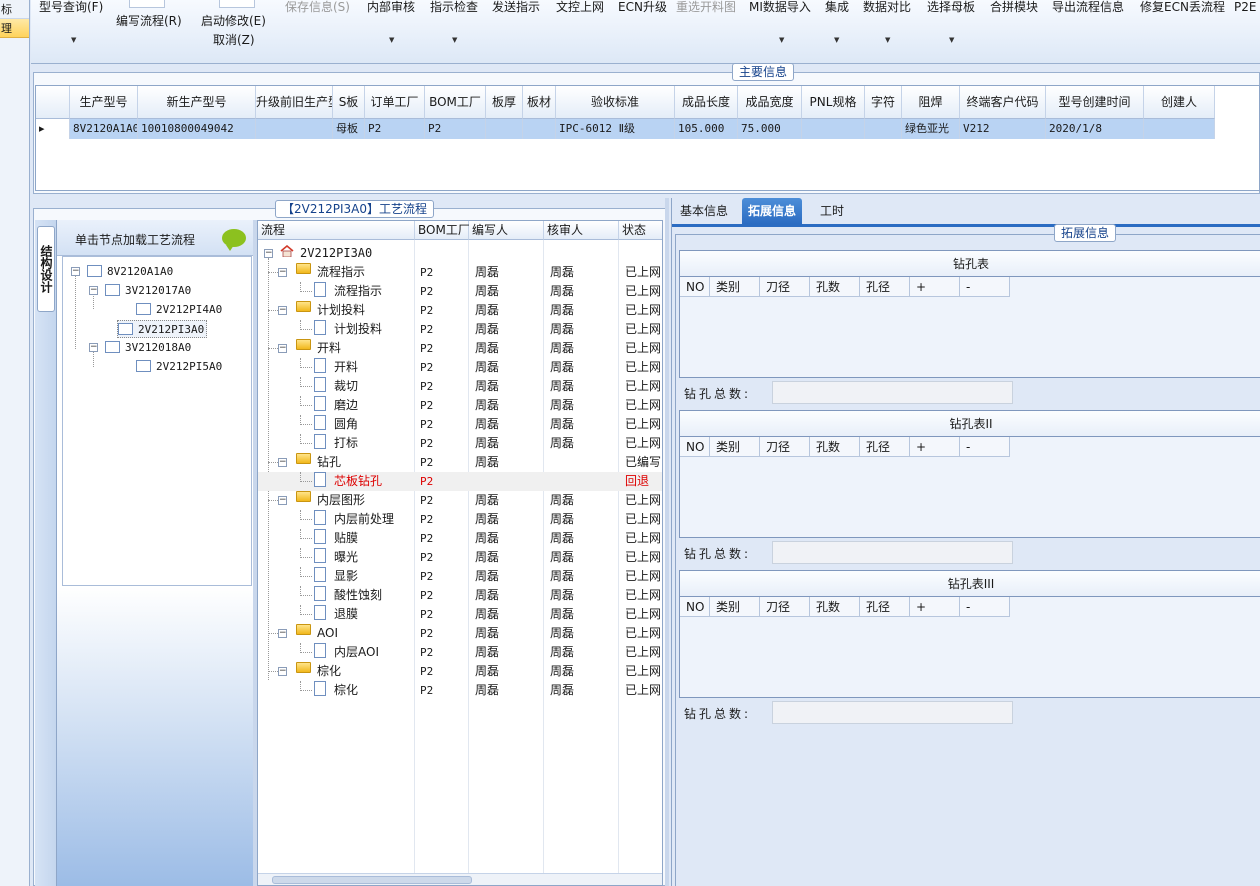 The height and width of the screenshot is (886, 1260). Describe the element at coordinates (149, 21) in the screenshot. I see `write-flow-button: 编写流程(R)` at that location.